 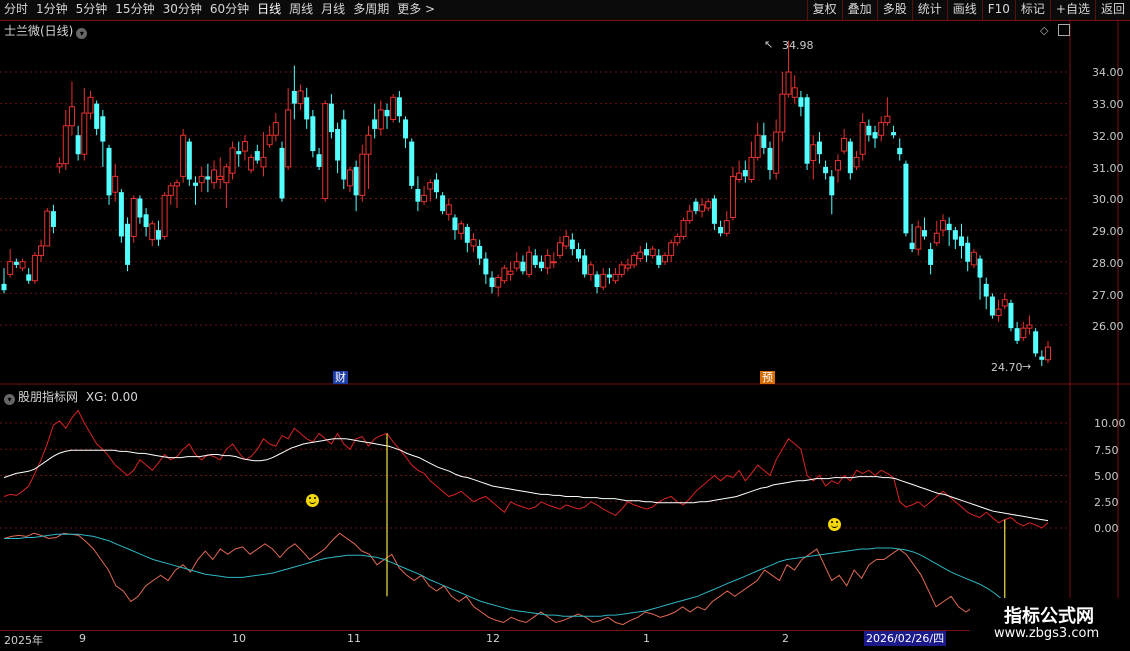 I want to click on diamond-icon: ◇, so click(x=1044, y=30).